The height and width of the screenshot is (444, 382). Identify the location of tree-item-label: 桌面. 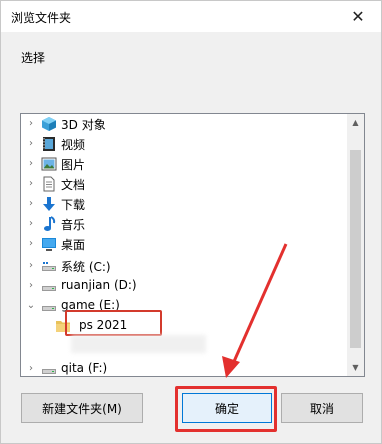
(73, 245).